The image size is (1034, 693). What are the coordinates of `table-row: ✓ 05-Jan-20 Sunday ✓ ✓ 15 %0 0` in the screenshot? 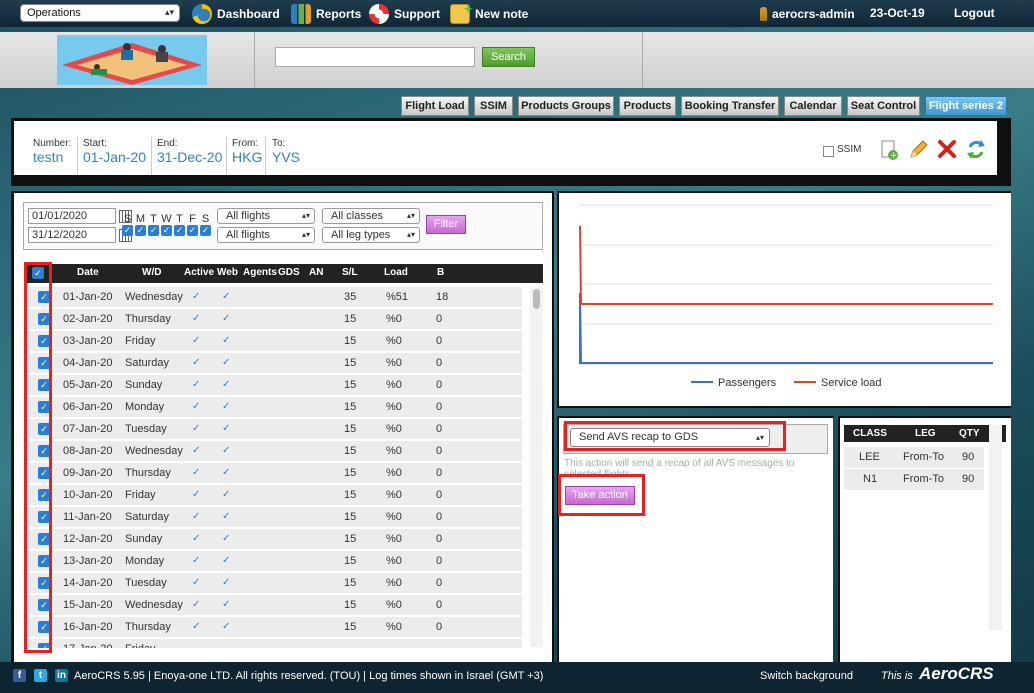 It's located at (273, 385).